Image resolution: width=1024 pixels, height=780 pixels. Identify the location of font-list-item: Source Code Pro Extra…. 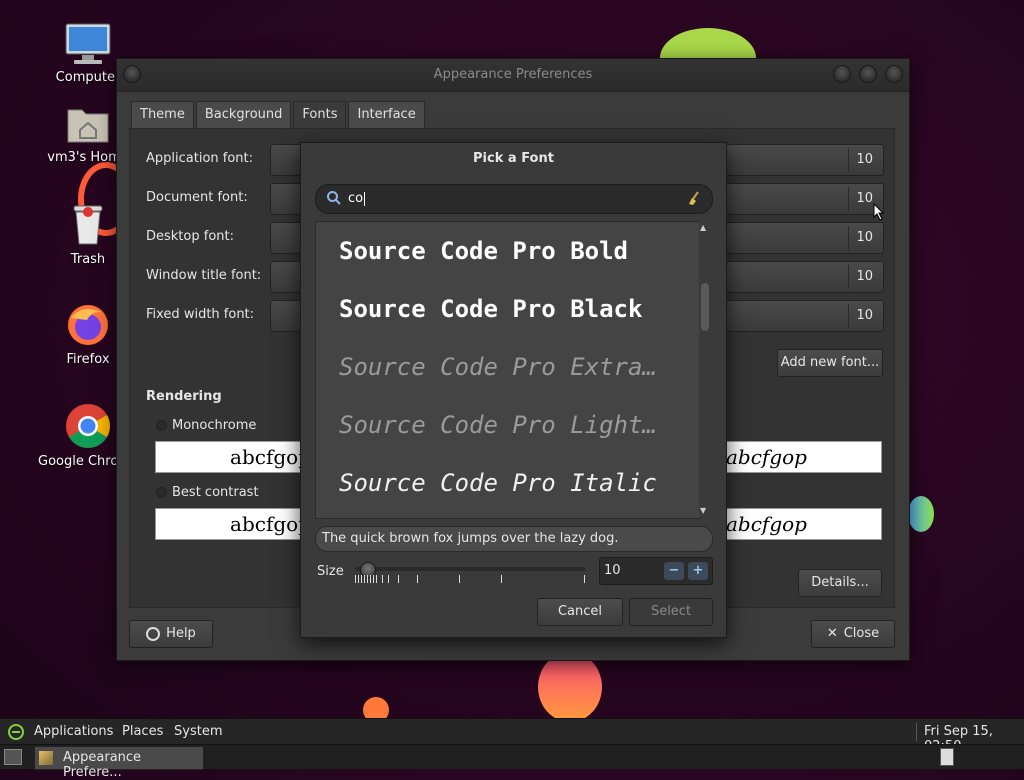
(508, 367).